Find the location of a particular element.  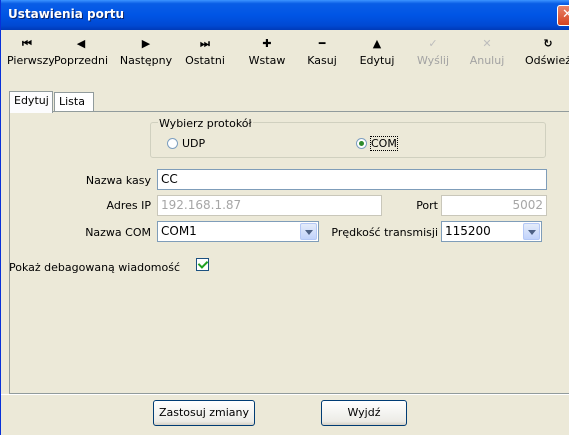

first-button: ⏮ Pierwszy is located at coordinates (31, 57).